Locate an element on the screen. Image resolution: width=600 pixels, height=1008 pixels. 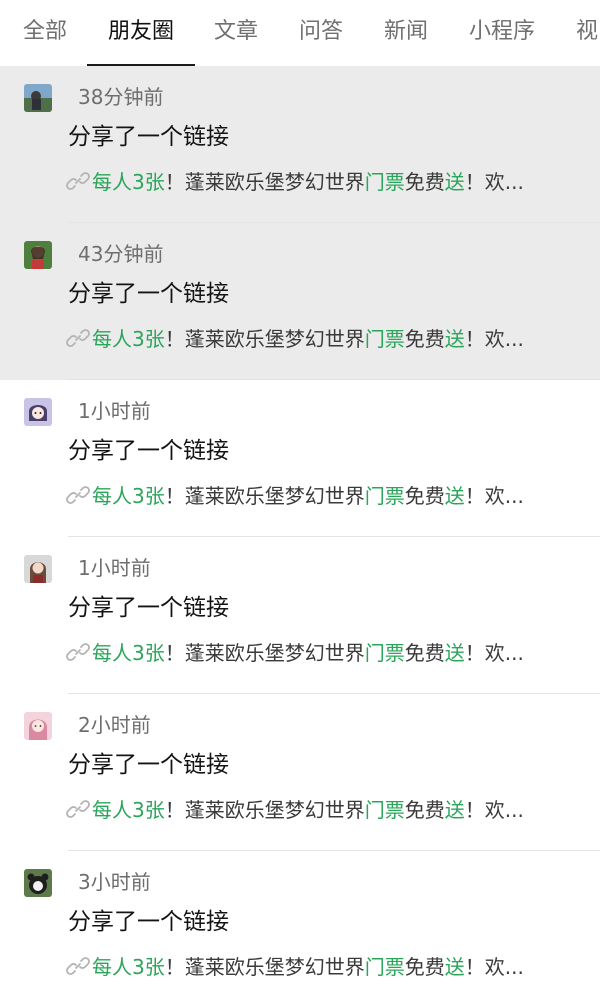
tab-moments: 朋友圈 is located at coordinates (141, 32).